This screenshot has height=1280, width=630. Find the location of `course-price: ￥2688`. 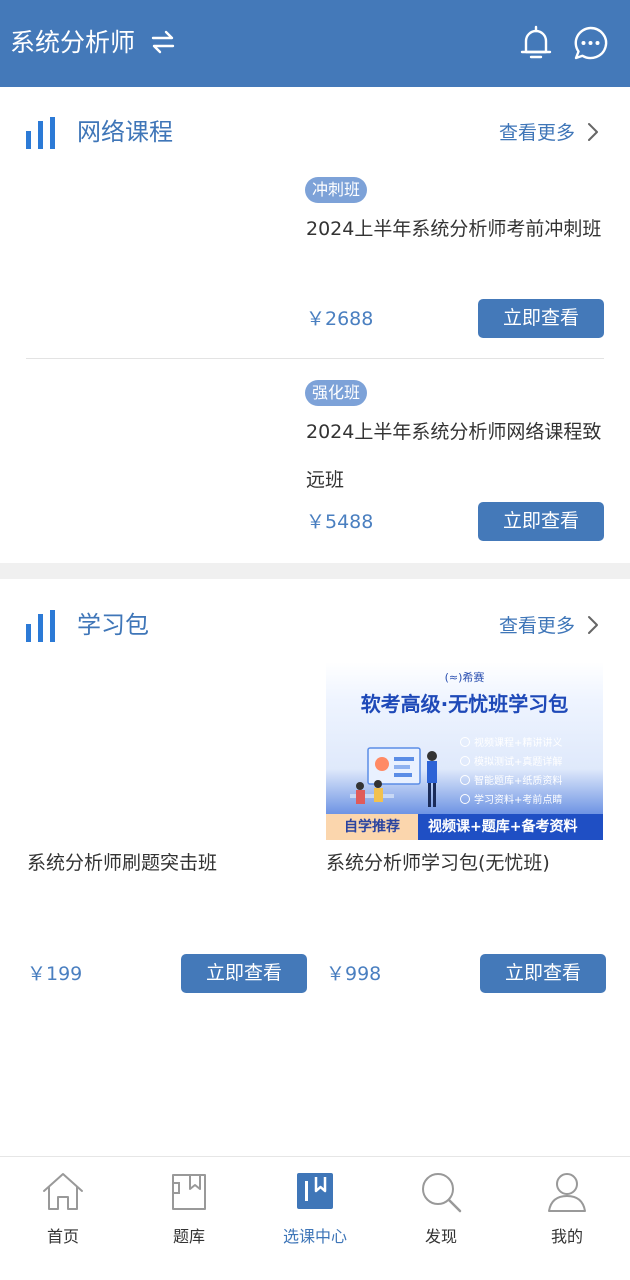

course-price: ￥2688 is located at coordinates (340, 319).